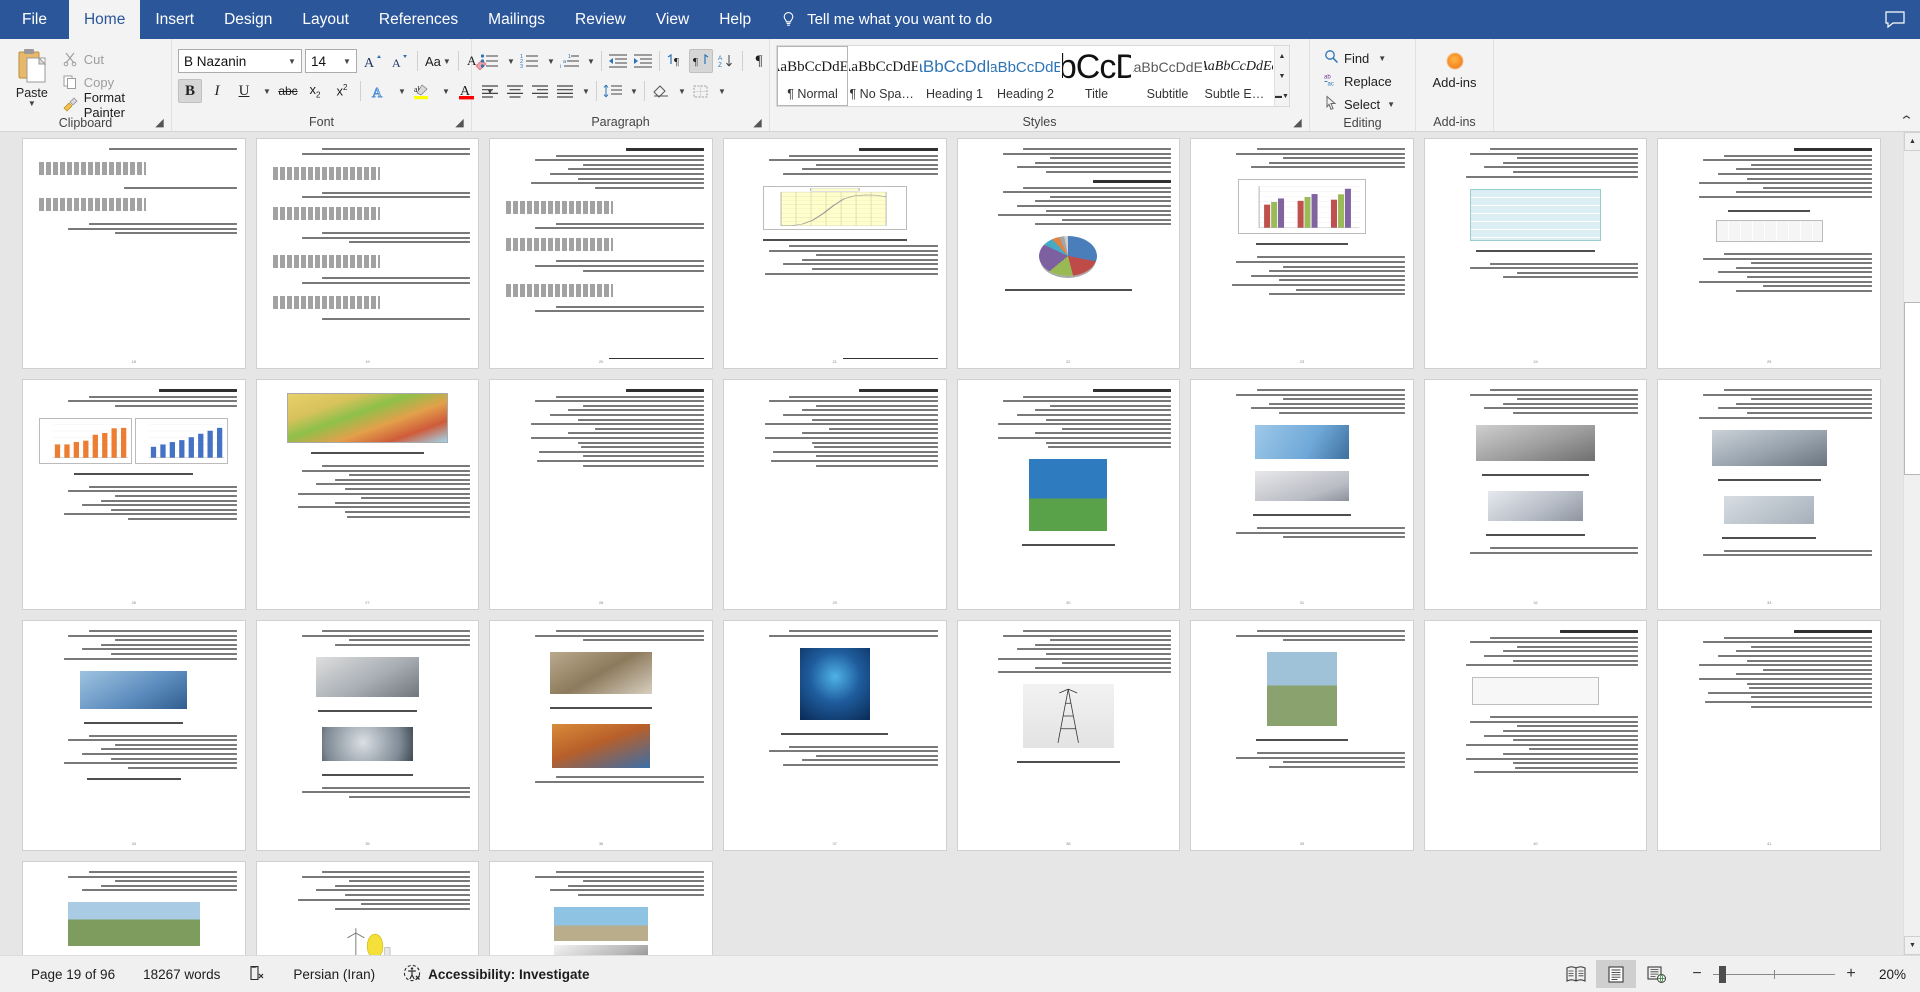 Image resolution: width=1920 pixels, height=992 pixels. What do you see at coordinates (516, 19) in the screenshot?
I see `tab-mailings: Mailings` at bounding box center [516, 19].